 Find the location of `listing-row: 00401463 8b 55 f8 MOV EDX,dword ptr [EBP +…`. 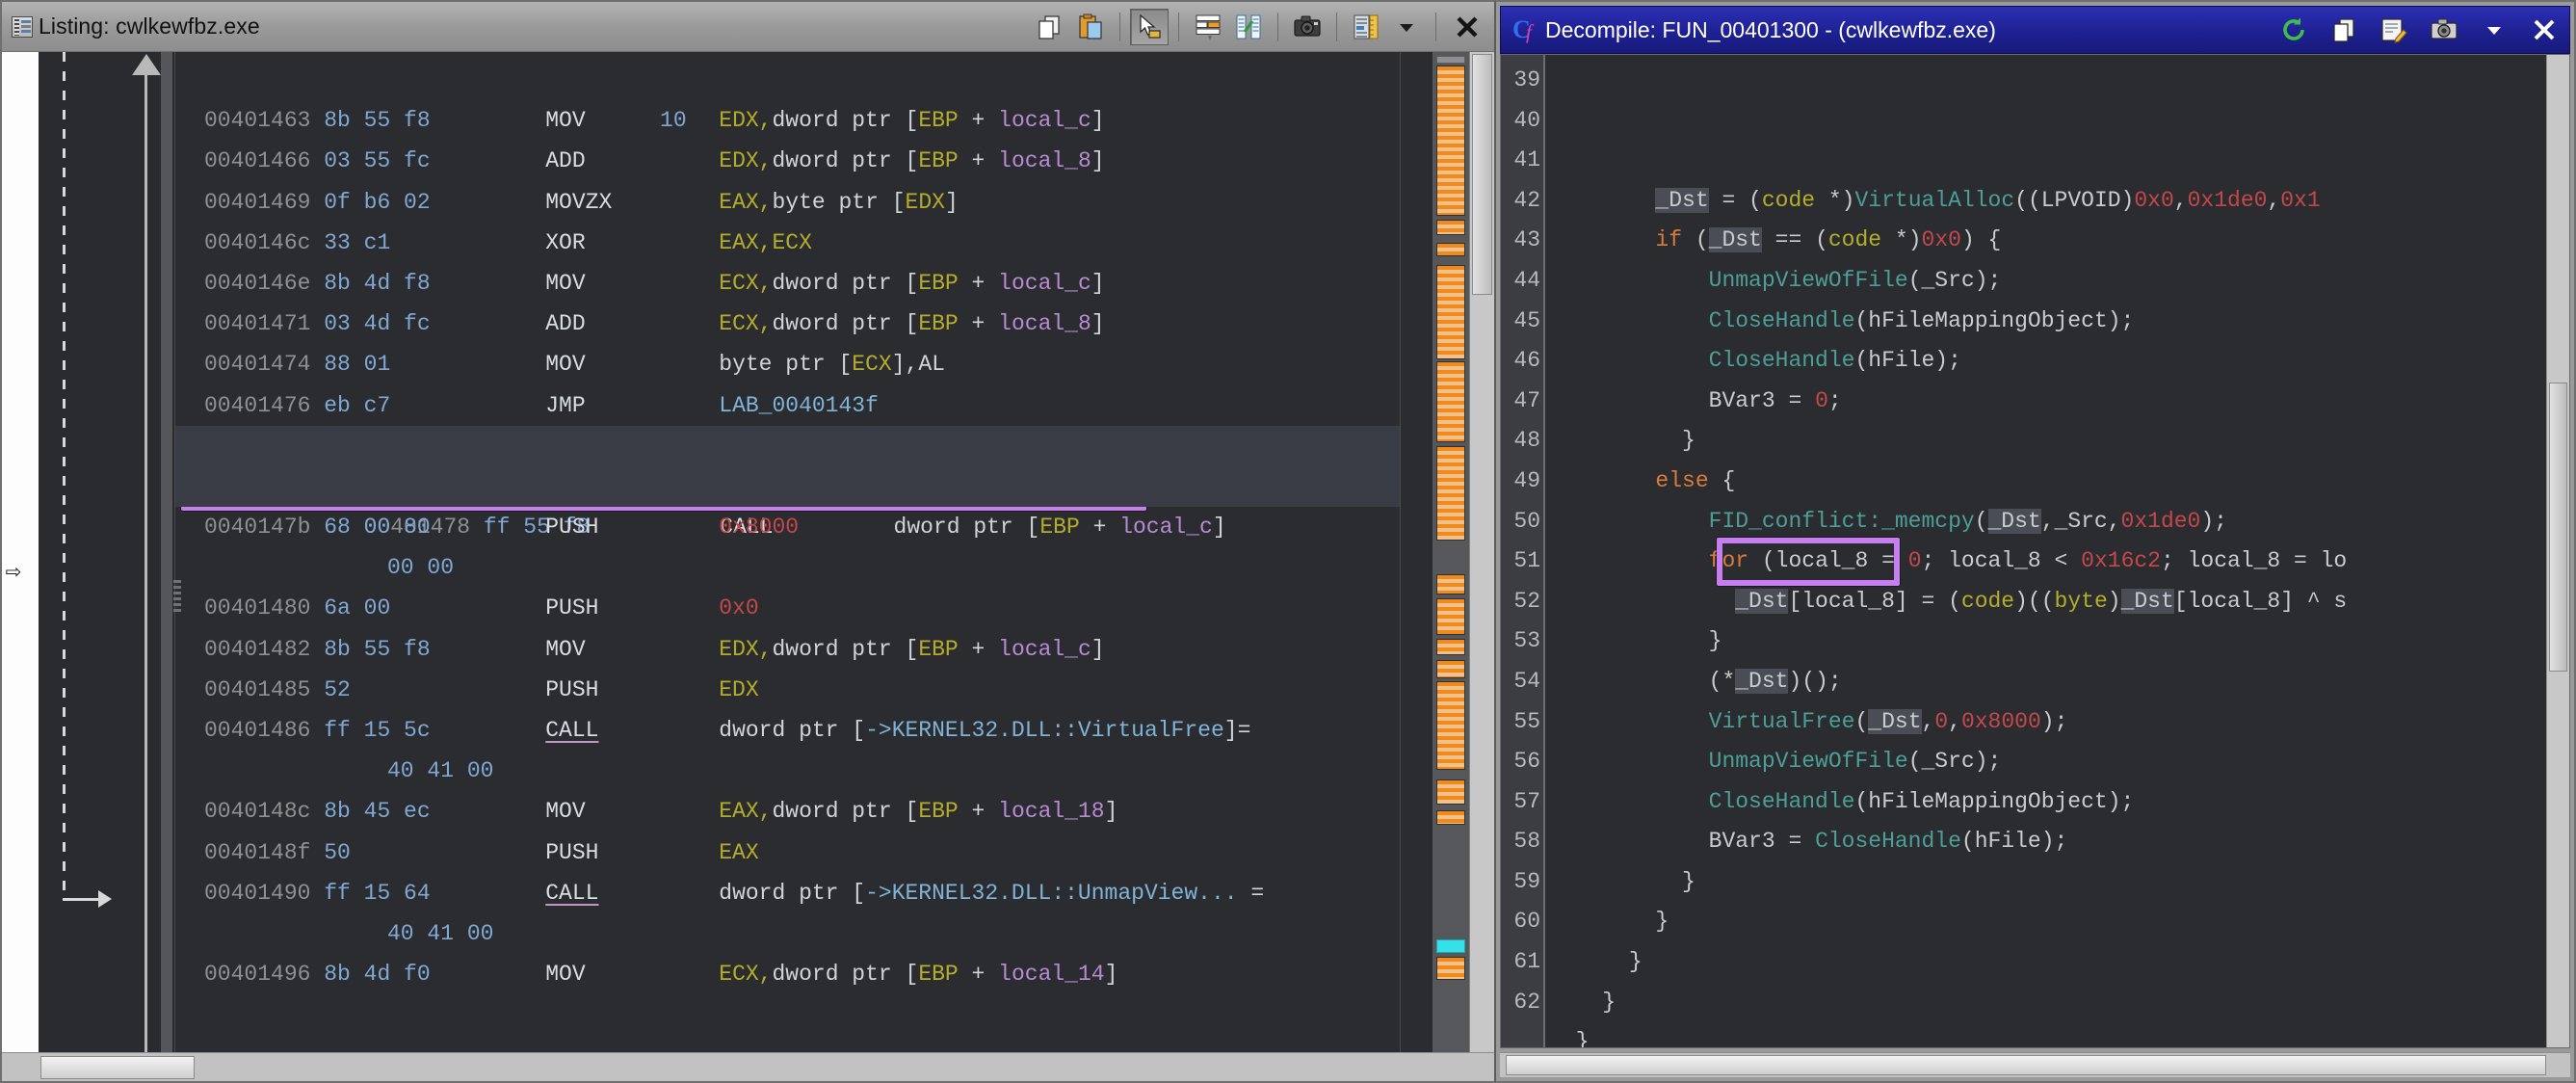

listing-row: 00401463 8b 55 f8 MOV EDX,dword ptr [EBP +… is located at coordinates (788, 121).